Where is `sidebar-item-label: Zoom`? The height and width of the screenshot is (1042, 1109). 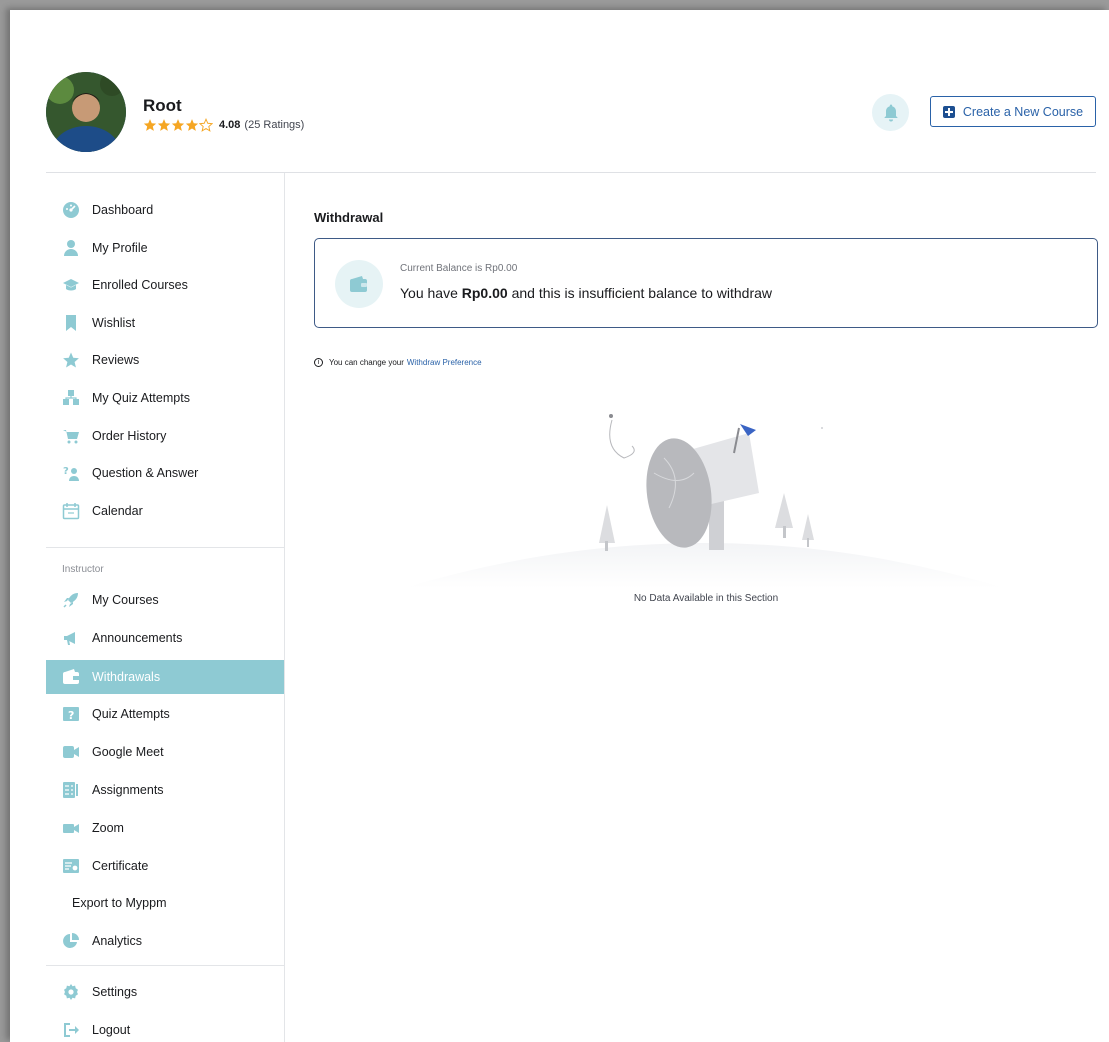 sidebar-item-label: Zoom is located at coordinates (108, 828).